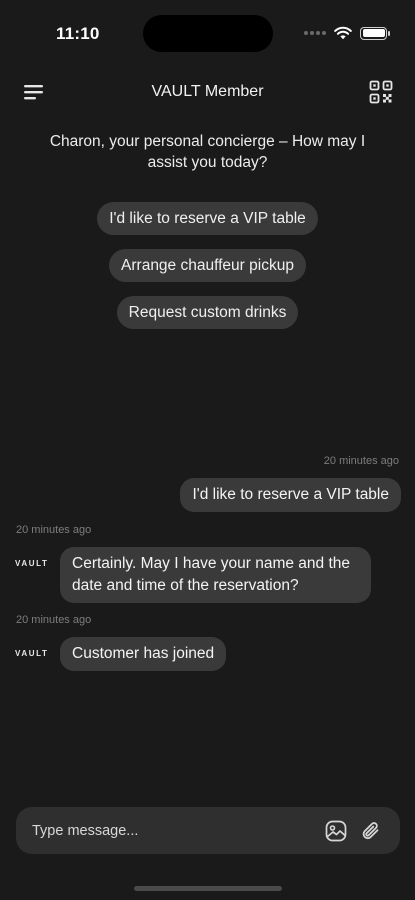 The width and height of the screenshot is (415, 900). Describe the element at coordinates (172, 830) in the screenshot. I see `message-input` at that location.